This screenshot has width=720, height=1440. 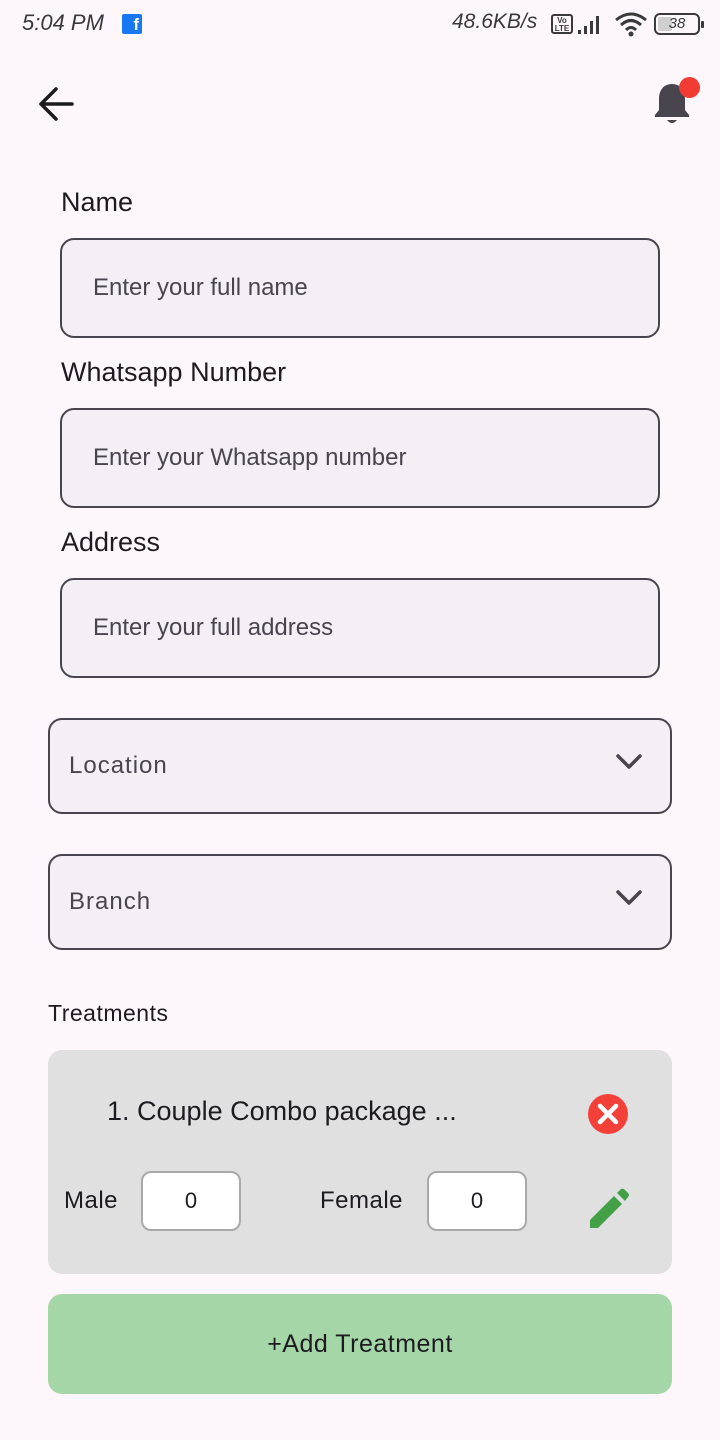 What do you see at coordinates (588, 25) in the screenshot?
I see `signal-icon` at bounding box center [588, 25].